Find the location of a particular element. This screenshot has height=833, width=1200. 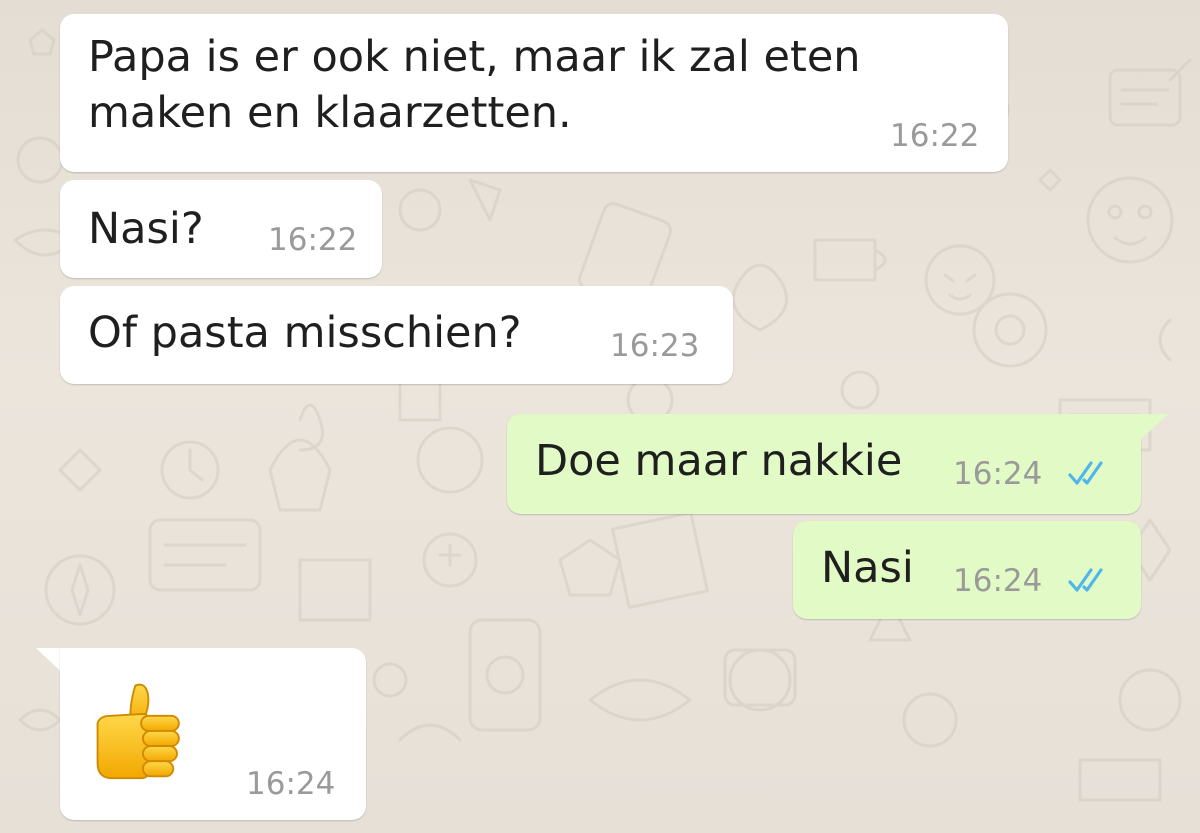

message-bubble-incoming: Of pasta misschien? 16:23 is located at coordinates (396, 335).